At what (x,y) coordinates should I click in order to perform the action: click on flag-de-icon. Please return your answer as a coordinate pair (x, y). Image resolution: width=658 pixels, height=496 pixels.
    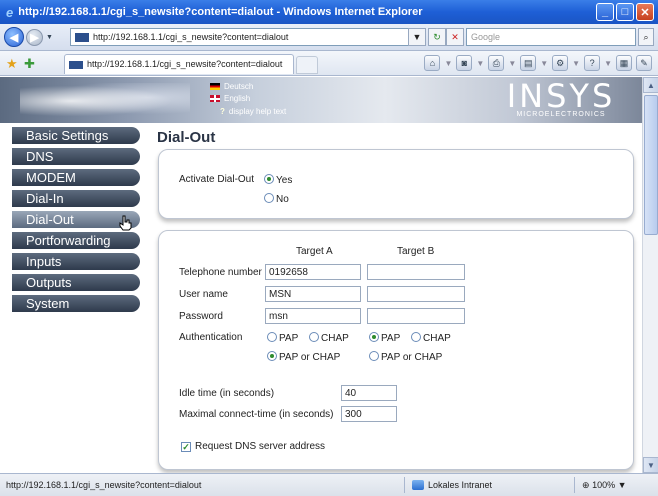
    Looking at the image, I should click on (215, 86).